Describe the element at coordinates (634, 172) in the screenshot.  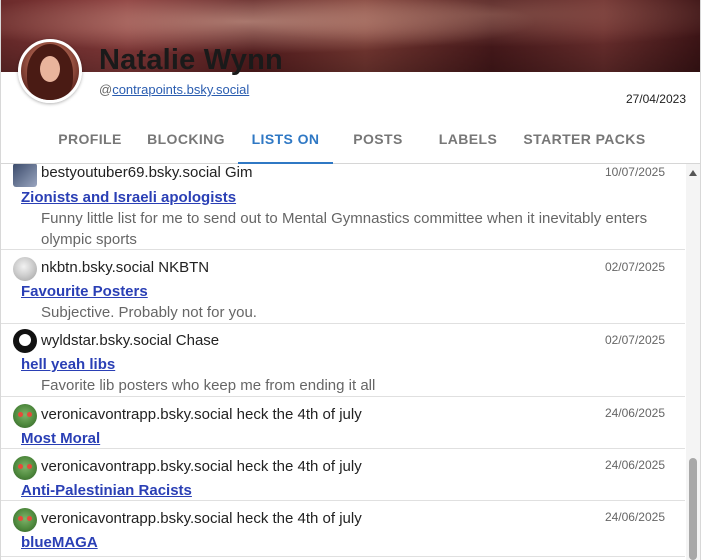
I see `list-date: 10/07/2025` at that location.